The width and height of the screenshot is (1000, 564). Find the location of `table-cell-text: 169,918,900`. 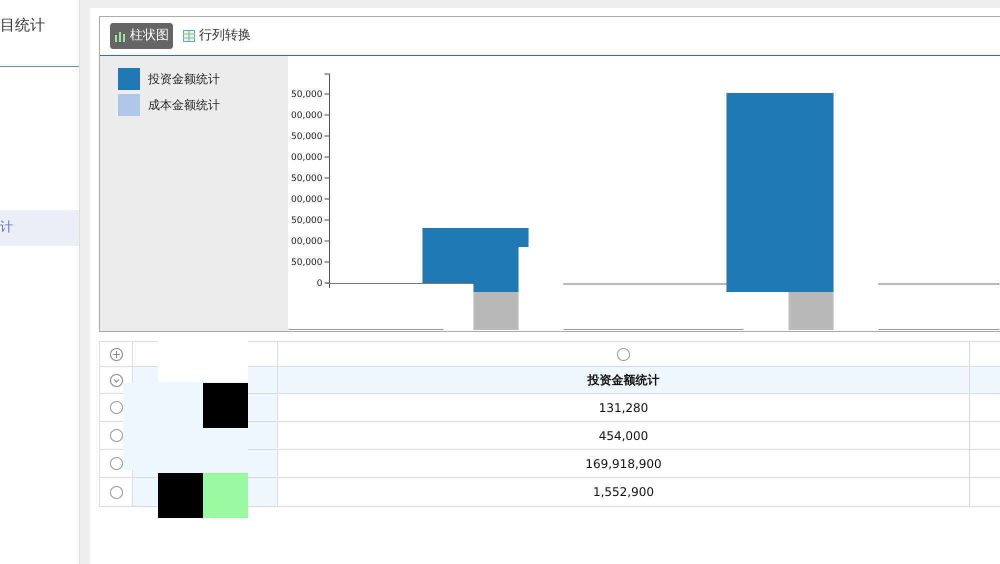

table-cell-text: 169,918,900 is located at coordinates (623, 464).